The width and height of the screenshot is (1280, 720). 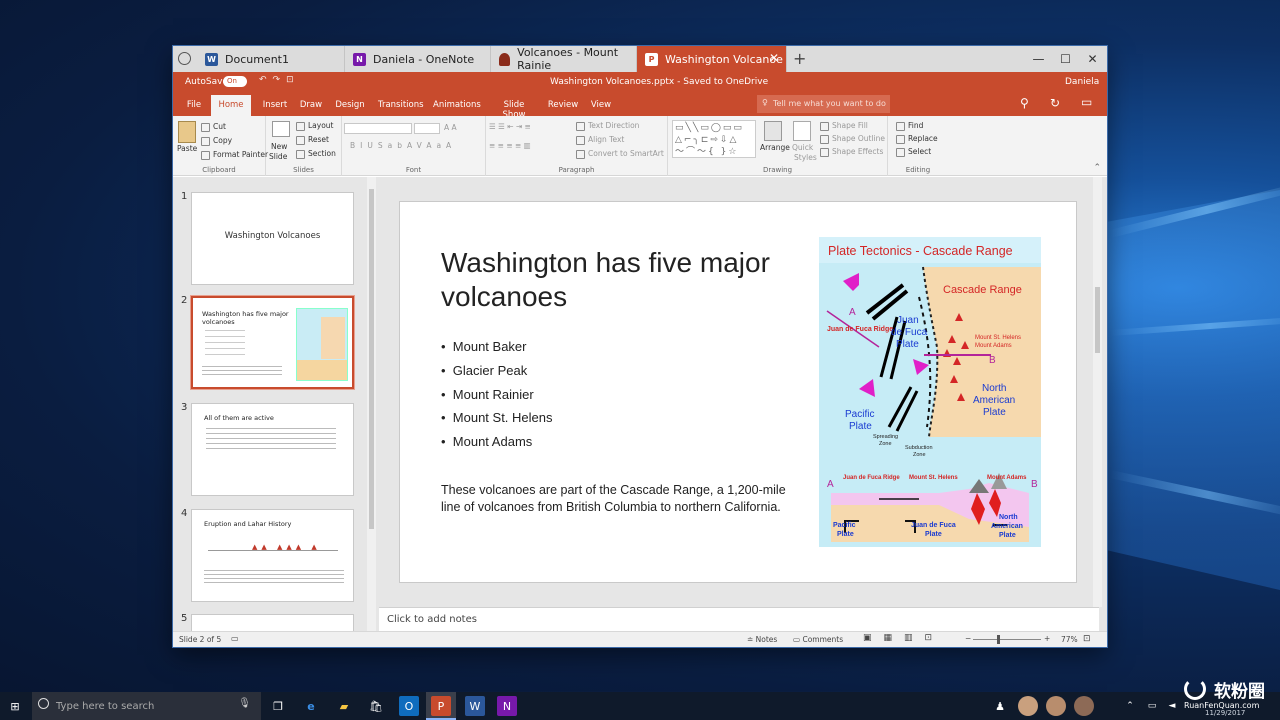 I want to click on history-icon, so click(x=184, y=58).